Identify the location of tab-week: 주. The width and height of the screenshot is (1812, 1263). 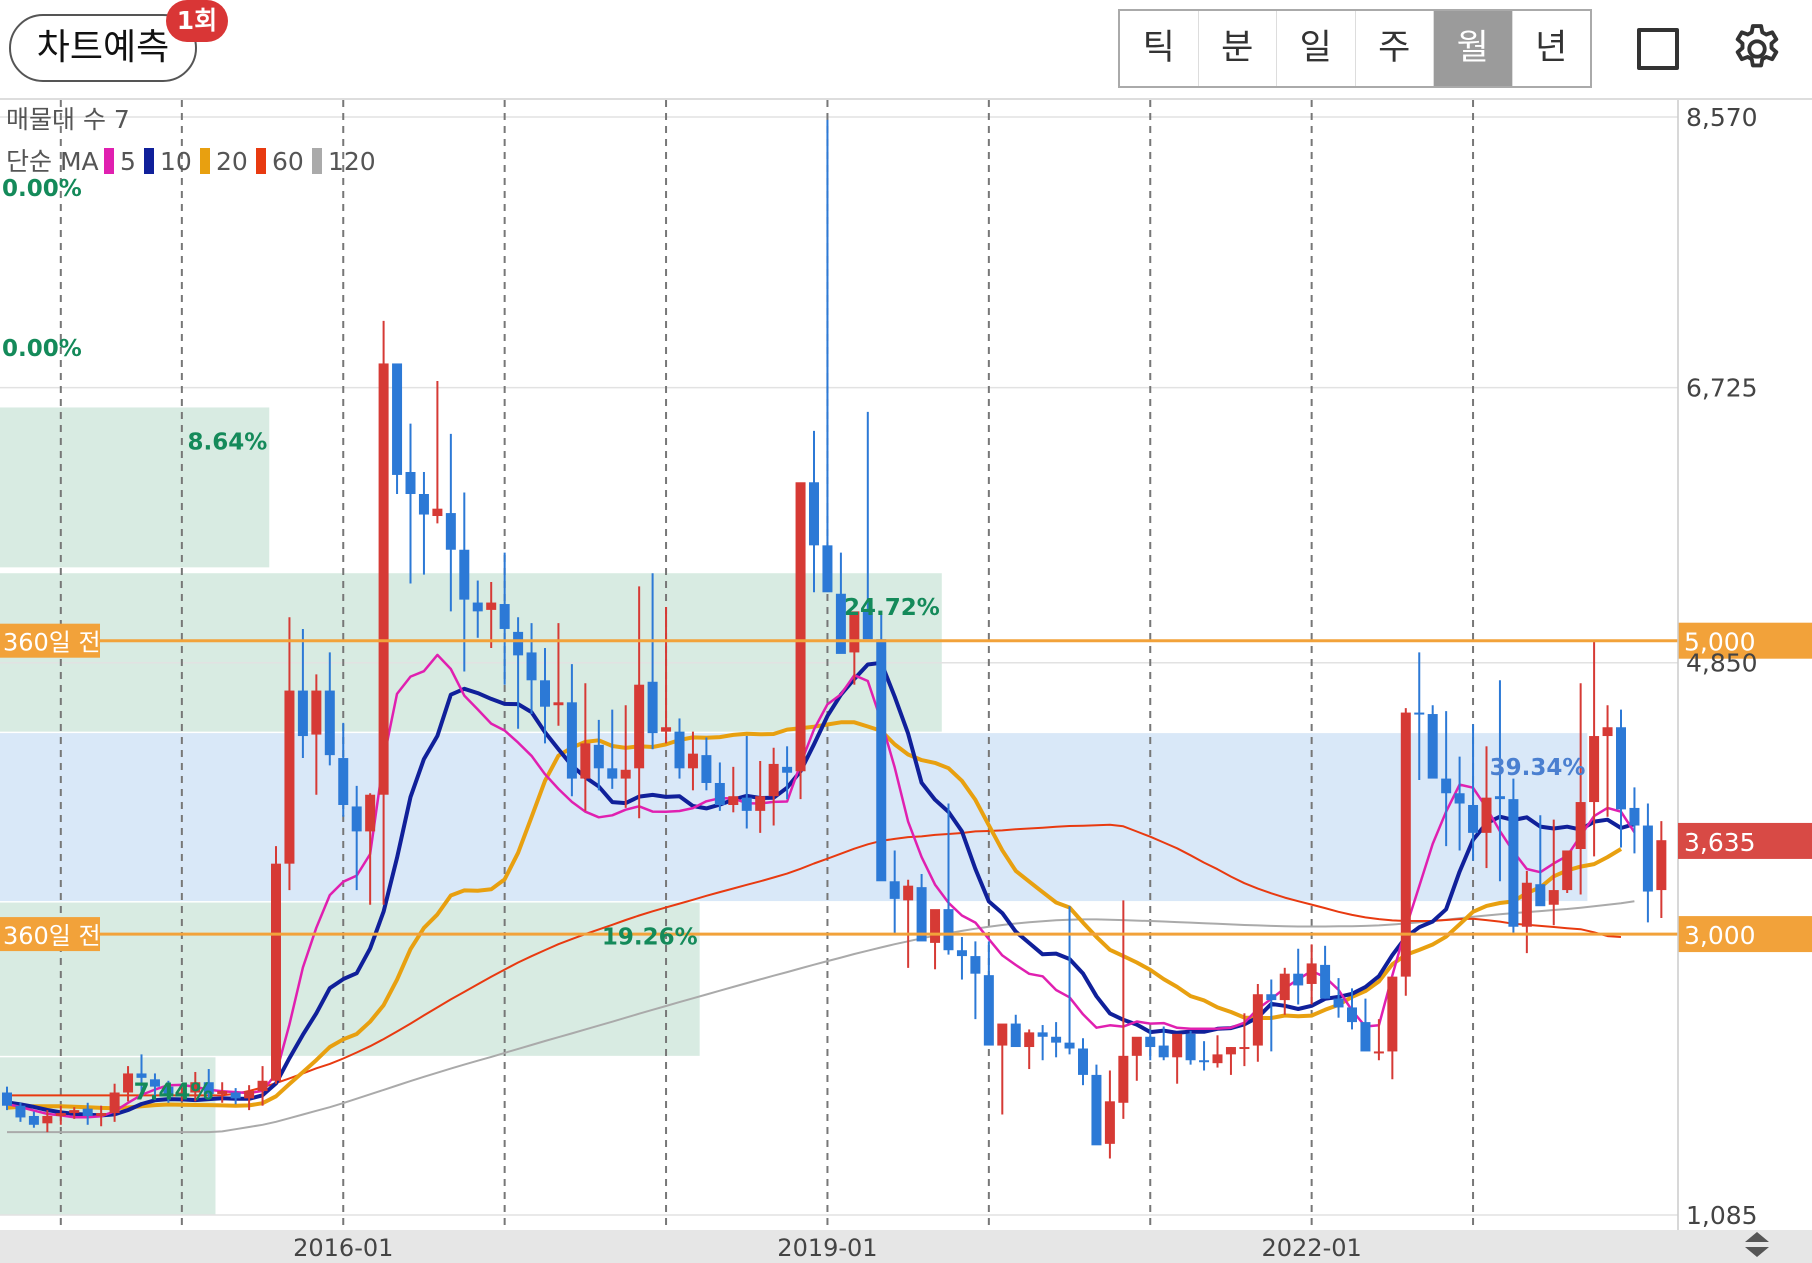
(1395, 48).